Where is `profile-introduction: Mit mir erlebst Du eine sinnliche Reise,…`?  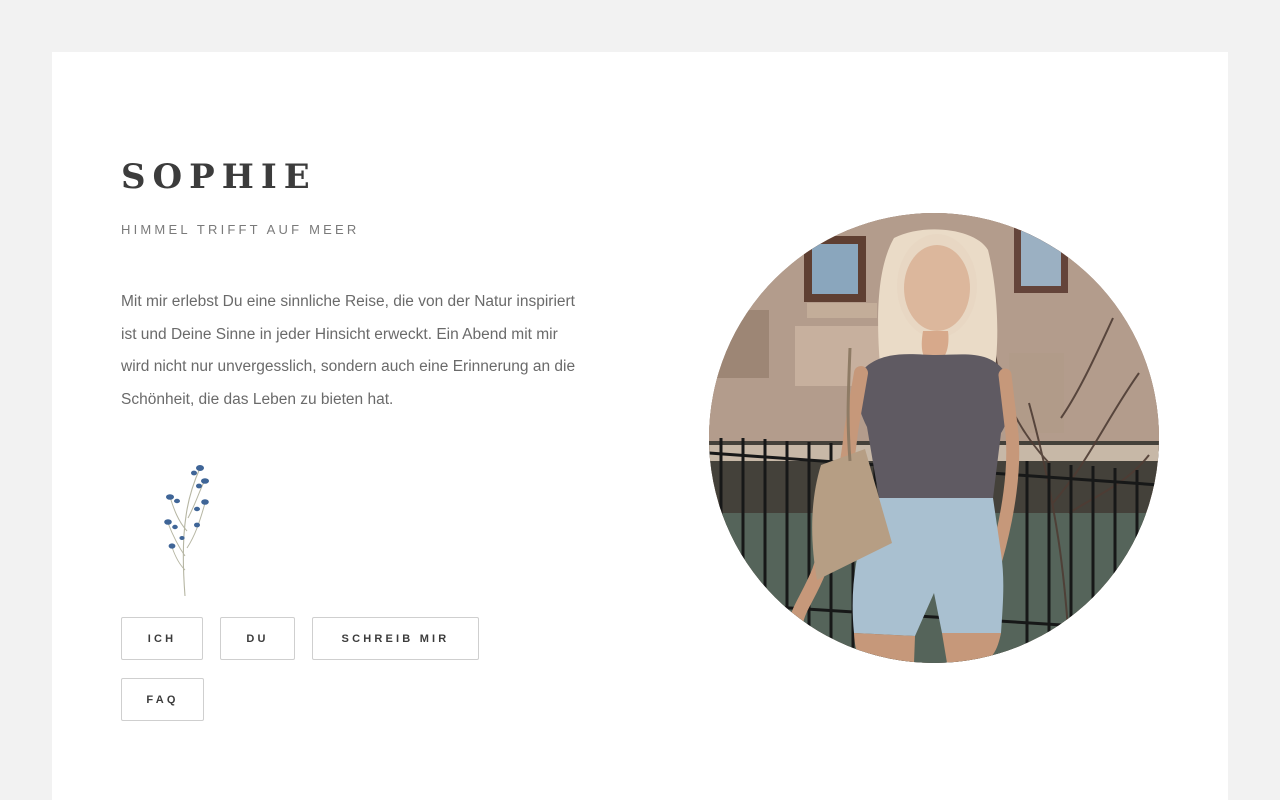 profile-introduction: Mit mir erlebst Du eine sinnliche Reise,… is located at coordinates (348, 350).